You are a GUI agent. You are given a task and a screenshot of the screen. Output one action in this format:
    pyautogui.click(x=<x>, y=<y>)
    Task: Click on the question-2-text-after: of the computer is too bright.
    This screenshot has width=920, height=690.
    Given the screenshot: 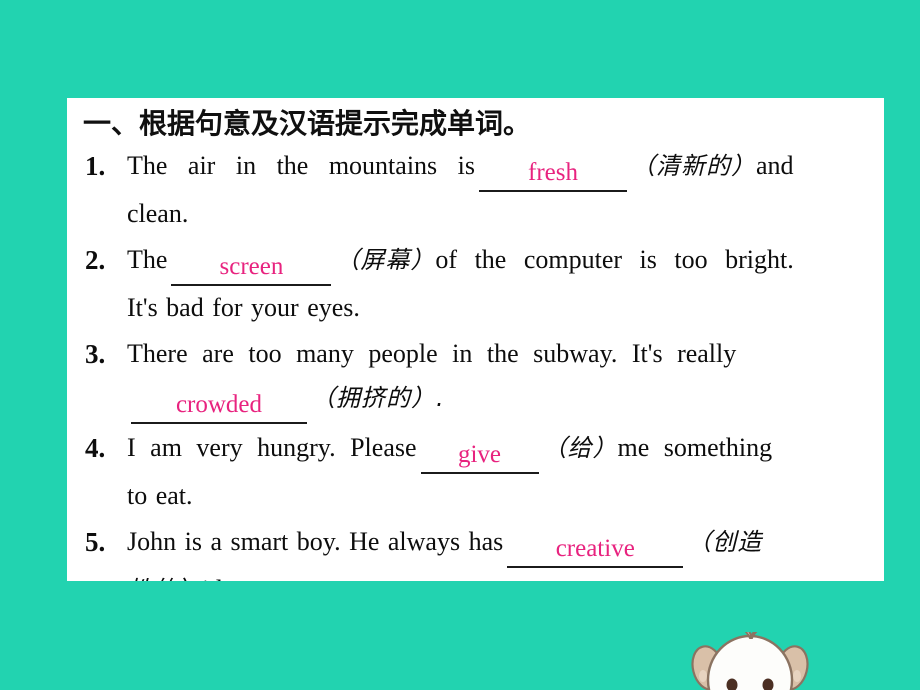 What is the action you would take?
    pyautogui.click(x=614, y=259)
    